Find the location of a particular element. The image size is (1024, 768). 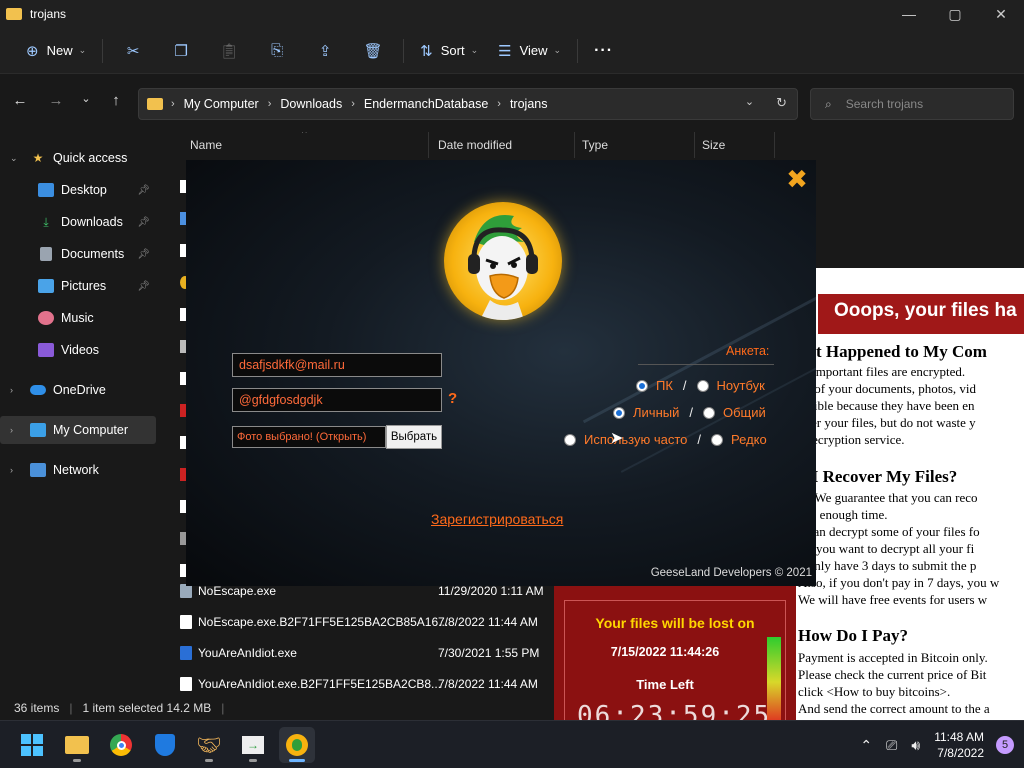

ellipsis-icon: ··· is located at coordinates (604, 50).